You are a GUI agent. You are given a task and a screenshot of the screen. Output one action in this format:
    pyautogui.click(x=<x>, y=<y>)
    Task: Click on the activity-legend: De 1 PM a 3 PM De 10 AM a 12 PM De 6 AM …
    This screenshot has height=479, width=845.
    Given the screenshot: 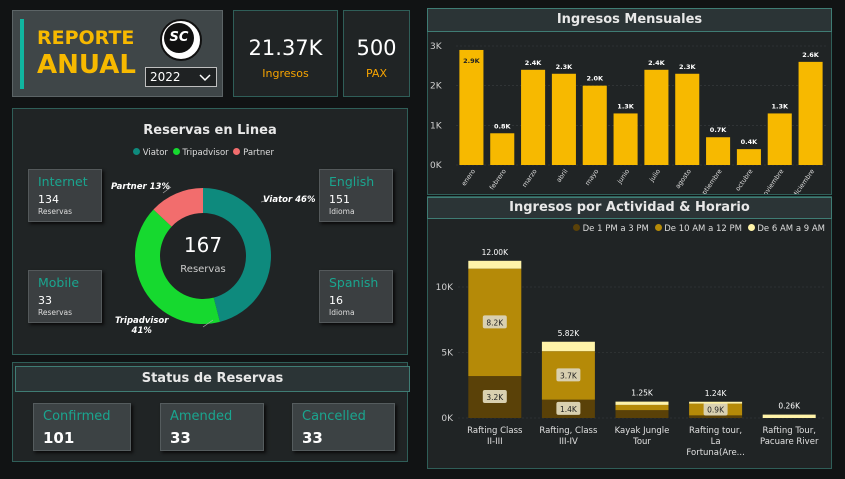 What is the action you would take?
    pyautogui.click(x=698, y=229)
    